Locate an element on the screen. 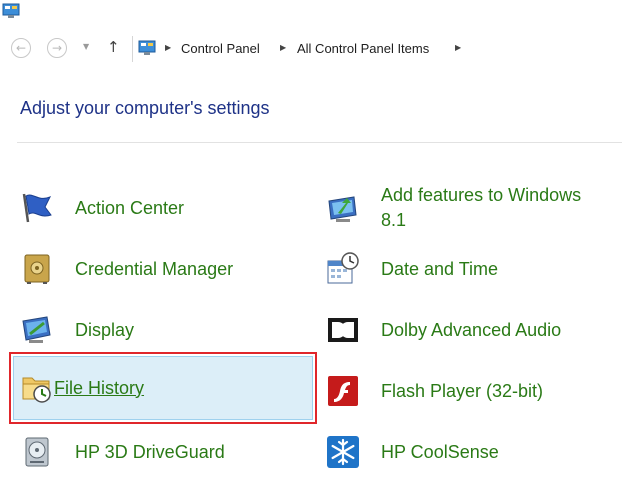 This screenshot has height=489, width=622. up-arrow-icon: ↑ is located at coordinates (113, 47).